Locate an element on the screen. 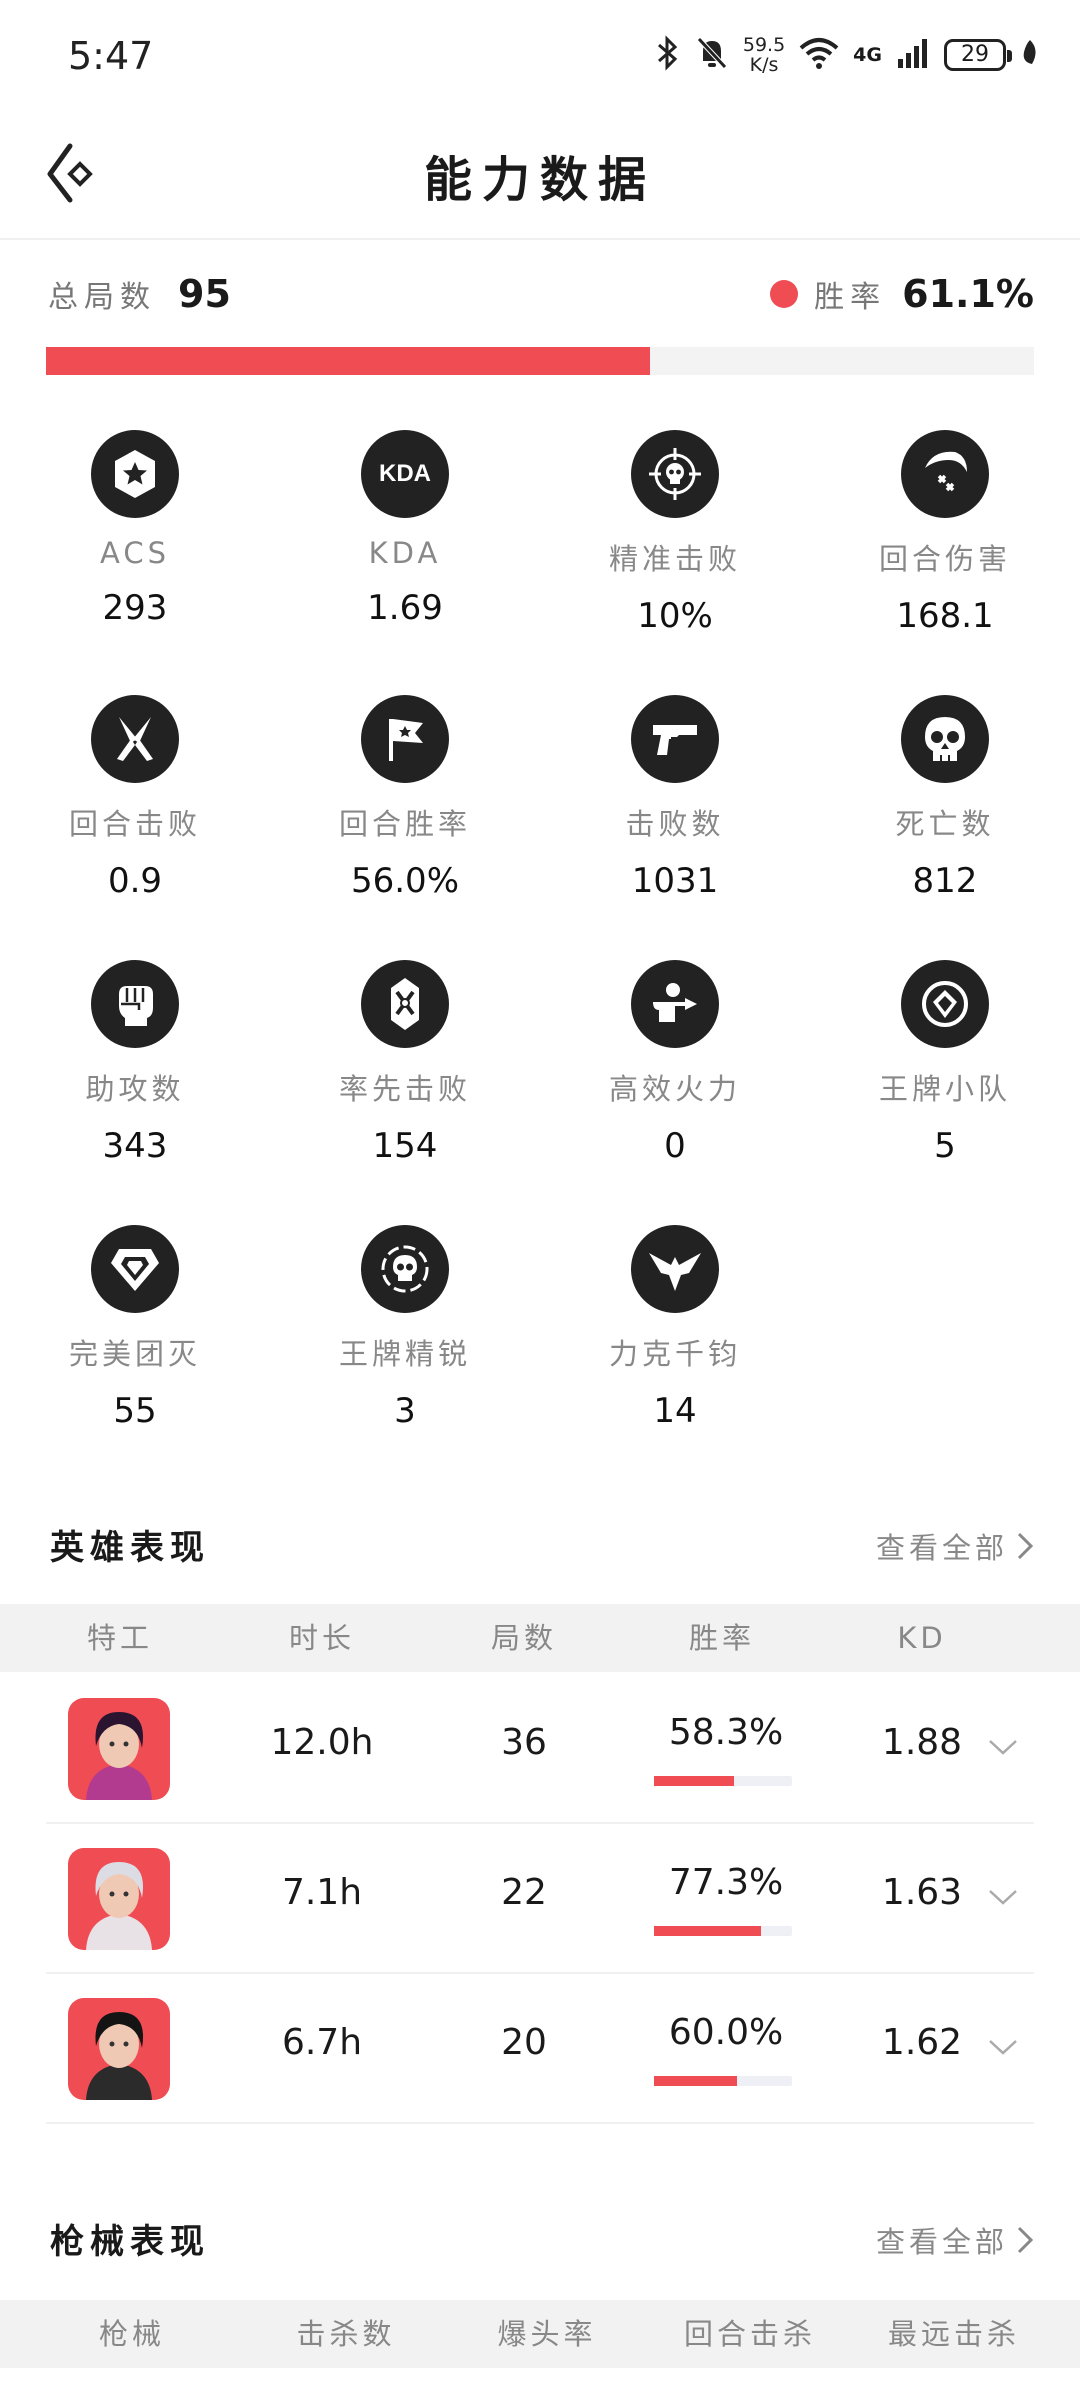  kd-cell: 1.62 is located at coordinates (922, 2042).